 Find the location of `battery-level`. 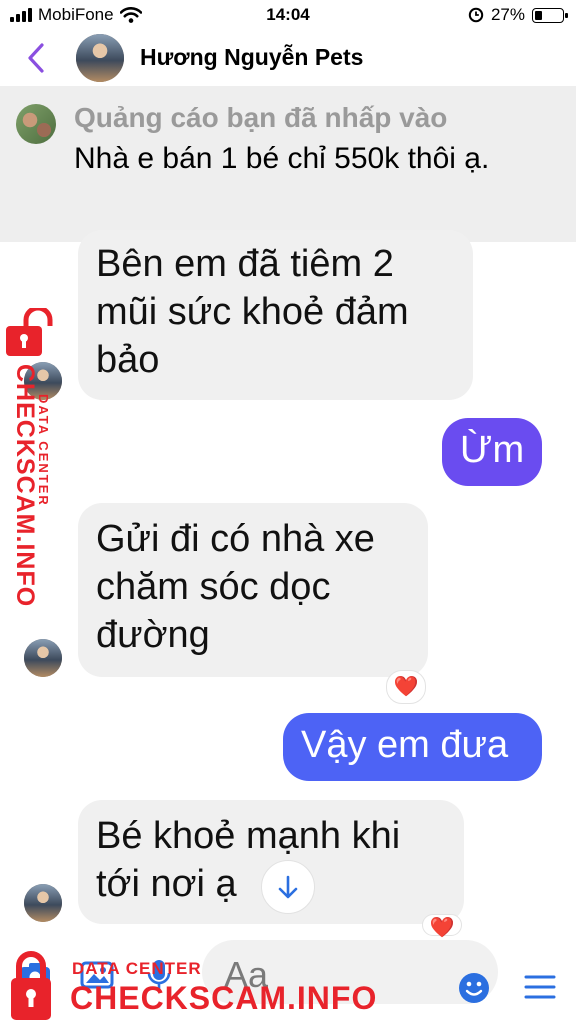

battery-level is located at coordinates (538, 15).